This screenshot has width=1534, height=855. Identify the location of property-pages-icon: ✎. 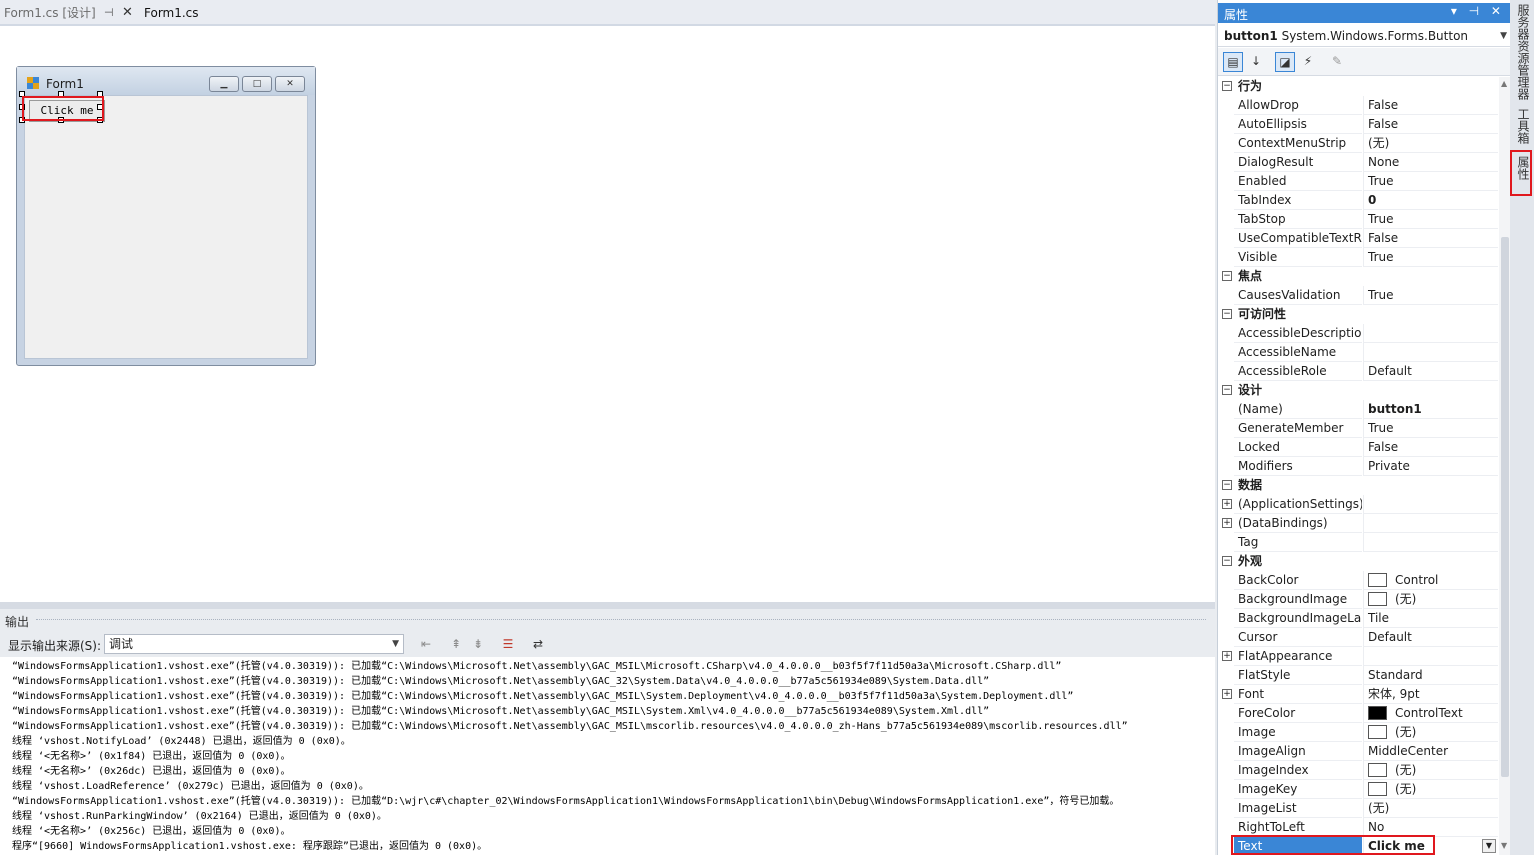
(1337, 62).